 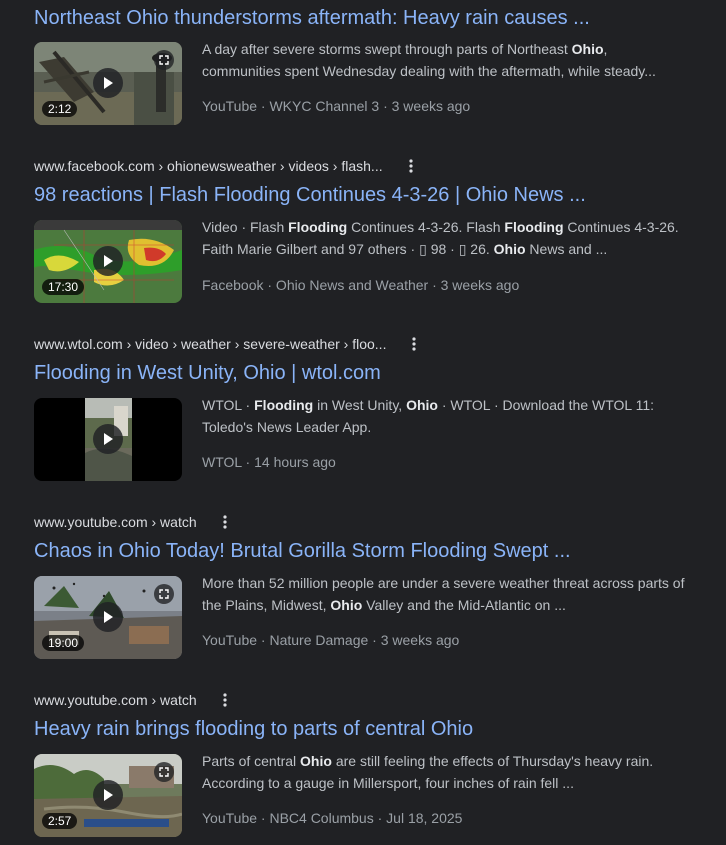 I want to click on video-thumbnail: 2:12, so click(x=108, y=83).